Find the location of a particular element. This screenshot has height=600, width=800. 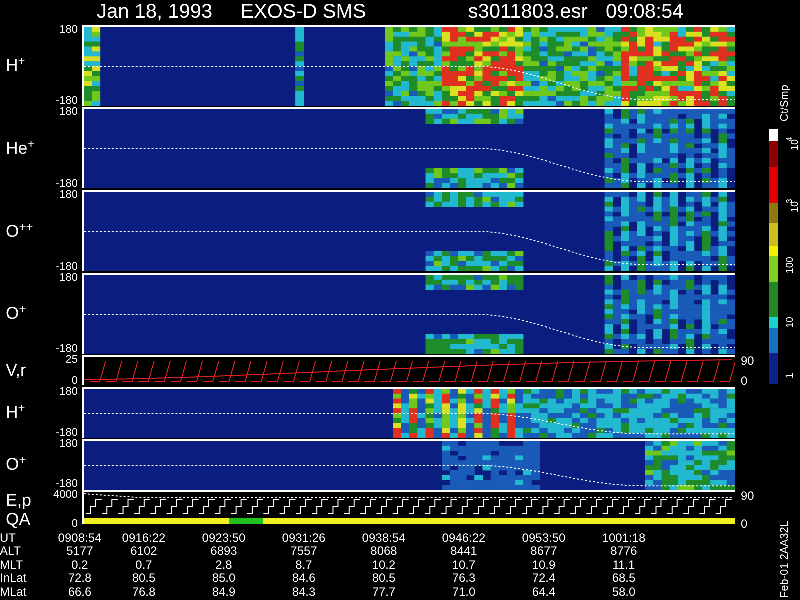

table-cell-text: 6893 is located at coordinates (224, 552).